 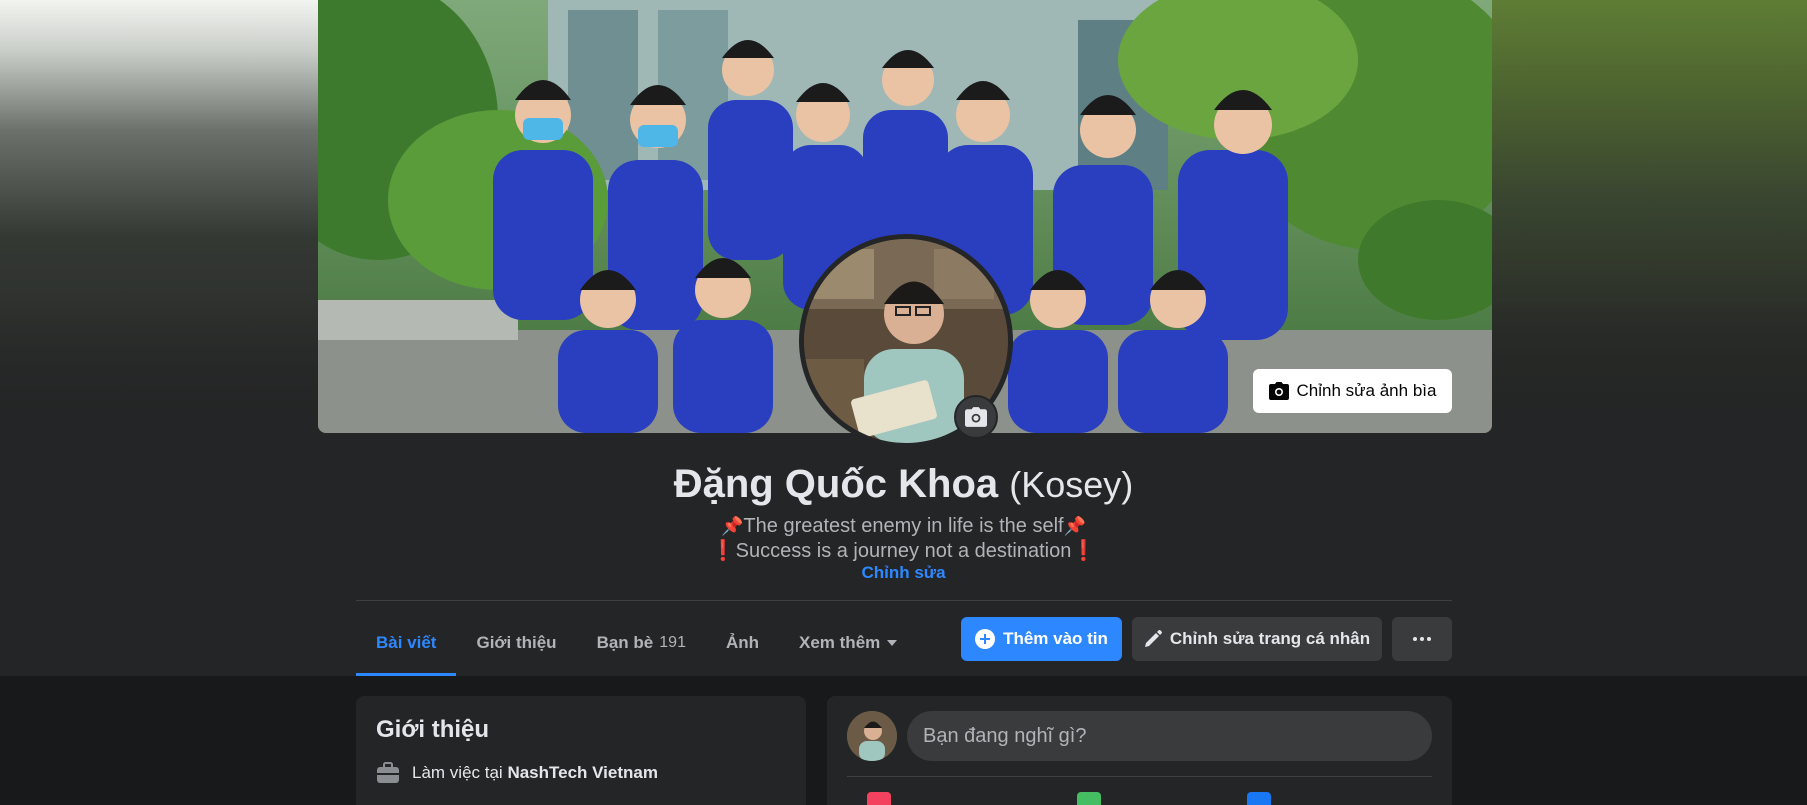 I want to click on add-to-story-label: Thêm vào tin, so click(x=1055, y=638).